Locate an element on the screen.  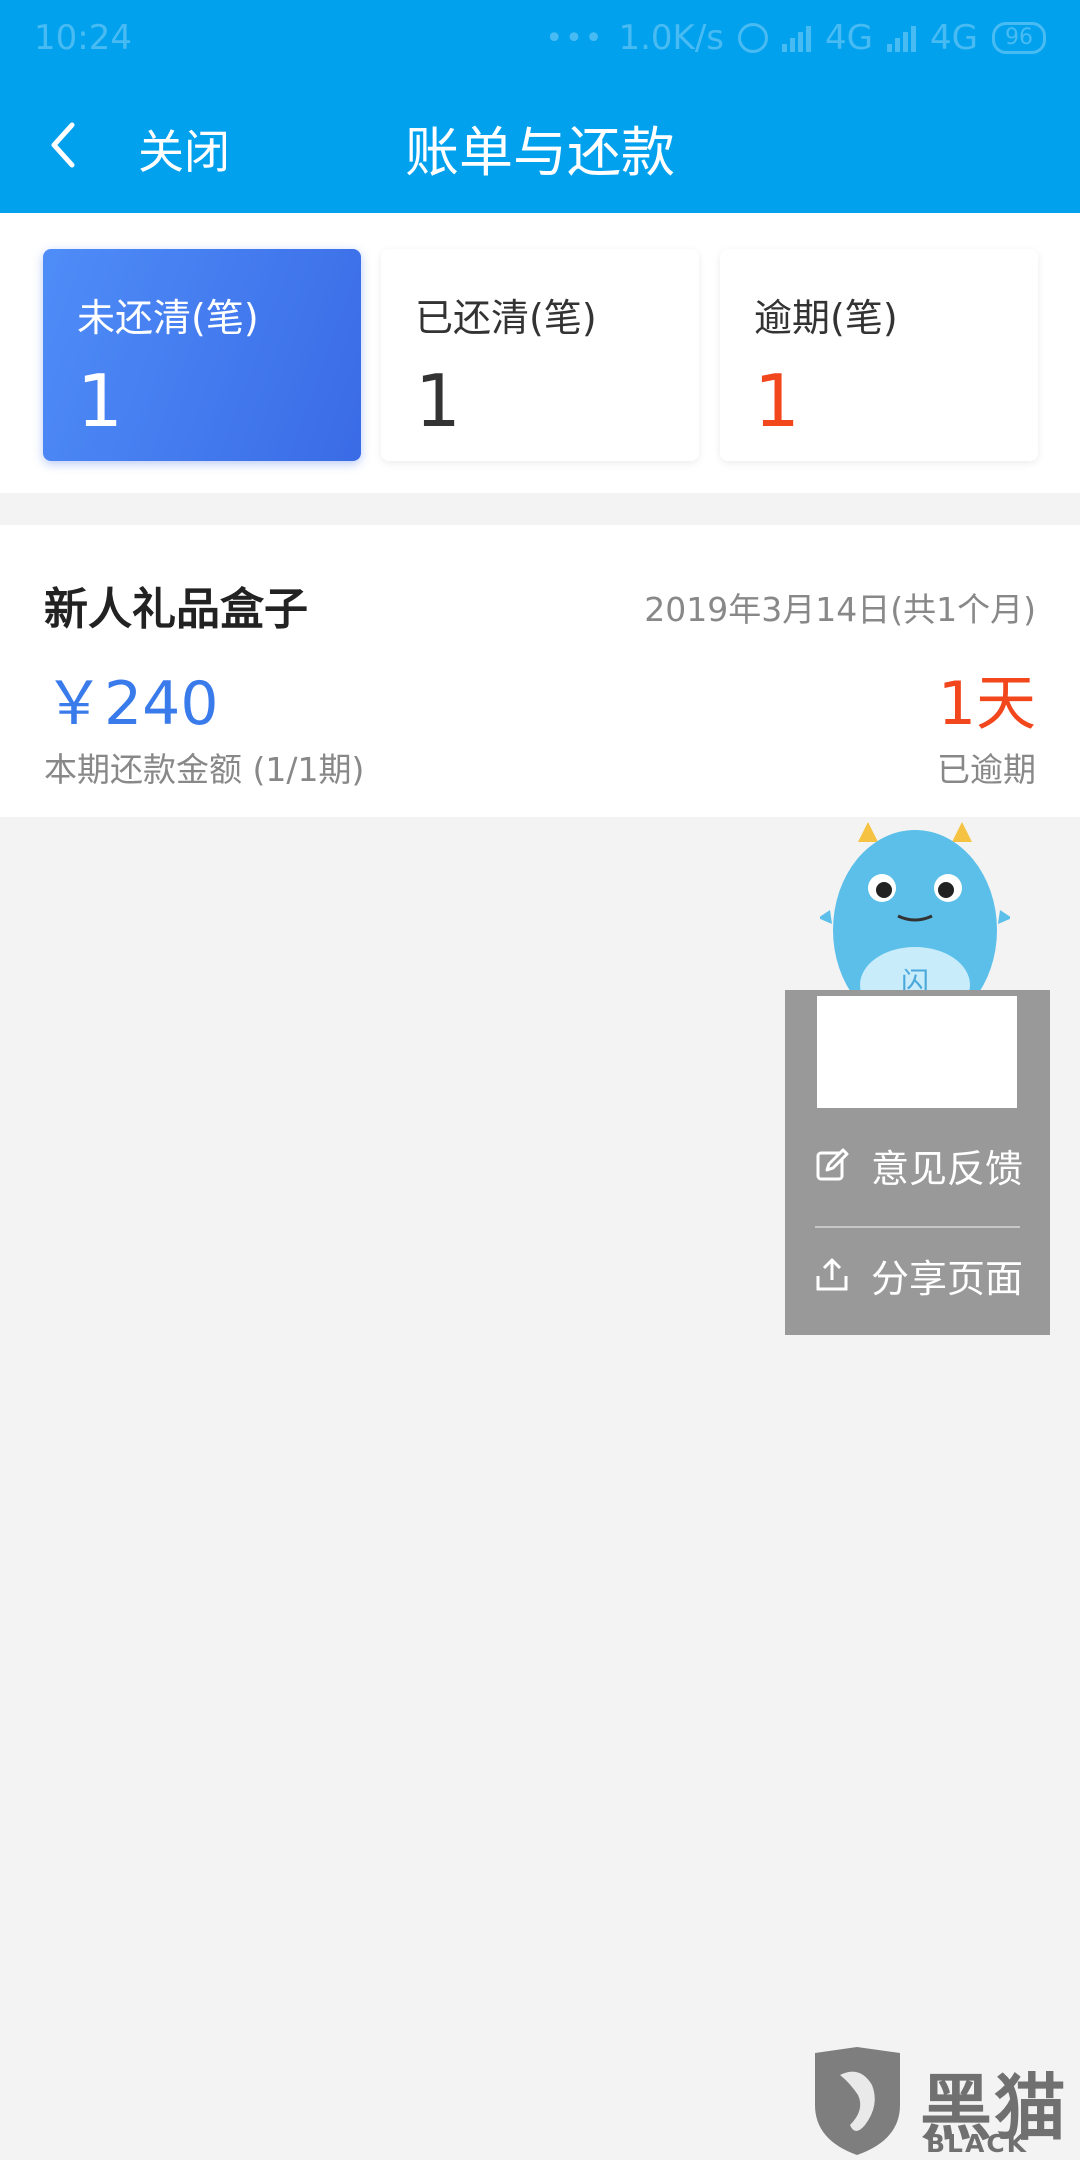
floating-menu: 意见反馈 分享页面 is located at coordinates (917, 1162).